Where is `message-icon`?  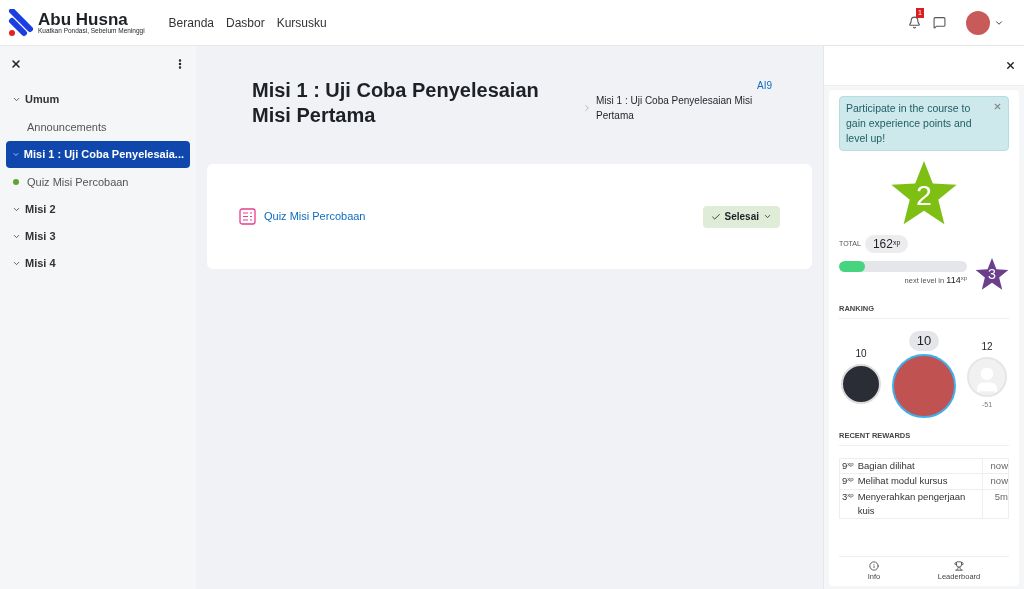 message-icon is located at coordinates (939, 22).